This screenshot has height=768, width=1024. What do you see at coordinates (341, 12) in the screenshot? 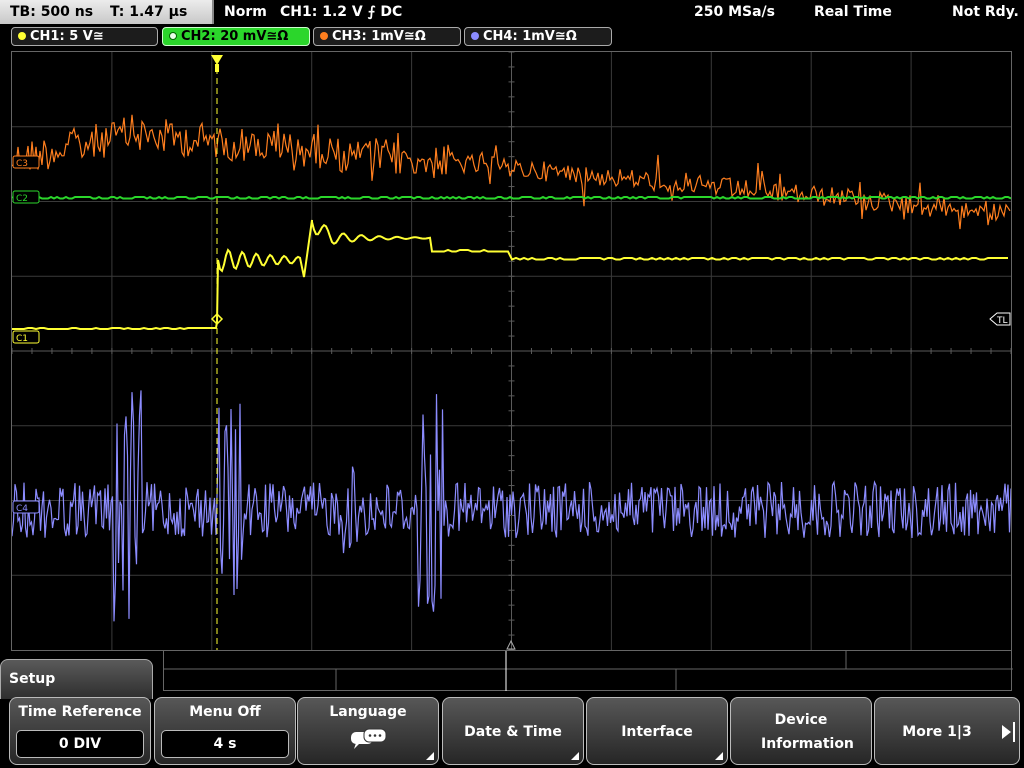
I see `trigger-info: CH1: 1.2 V ⨍ DC` at bounding box center [341, 12].